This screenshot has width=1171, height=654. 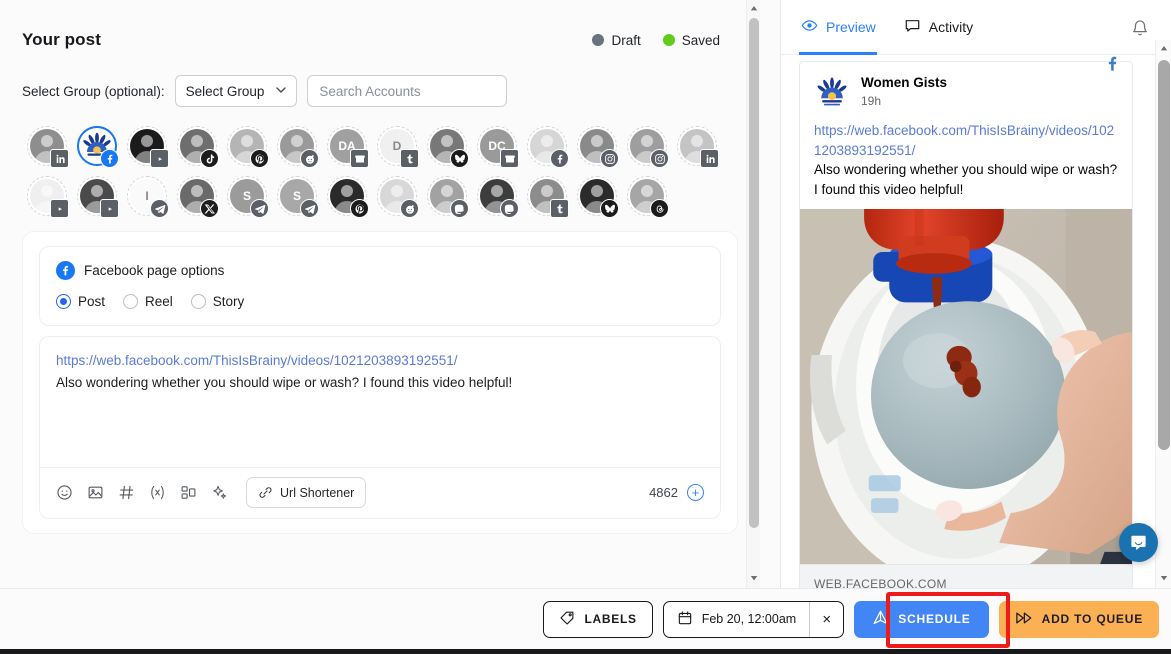 I want to click on add-to-queue-button: ADD TO QUEUE, so click(x=1078, y=619).